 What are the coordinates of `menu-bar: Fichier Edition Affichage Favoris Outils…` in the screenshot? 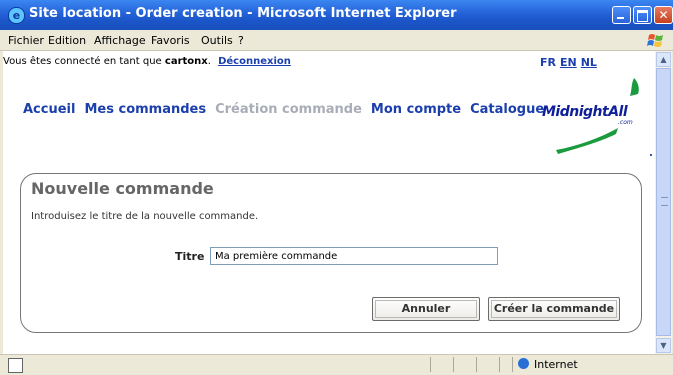 It's located at (336, 40).